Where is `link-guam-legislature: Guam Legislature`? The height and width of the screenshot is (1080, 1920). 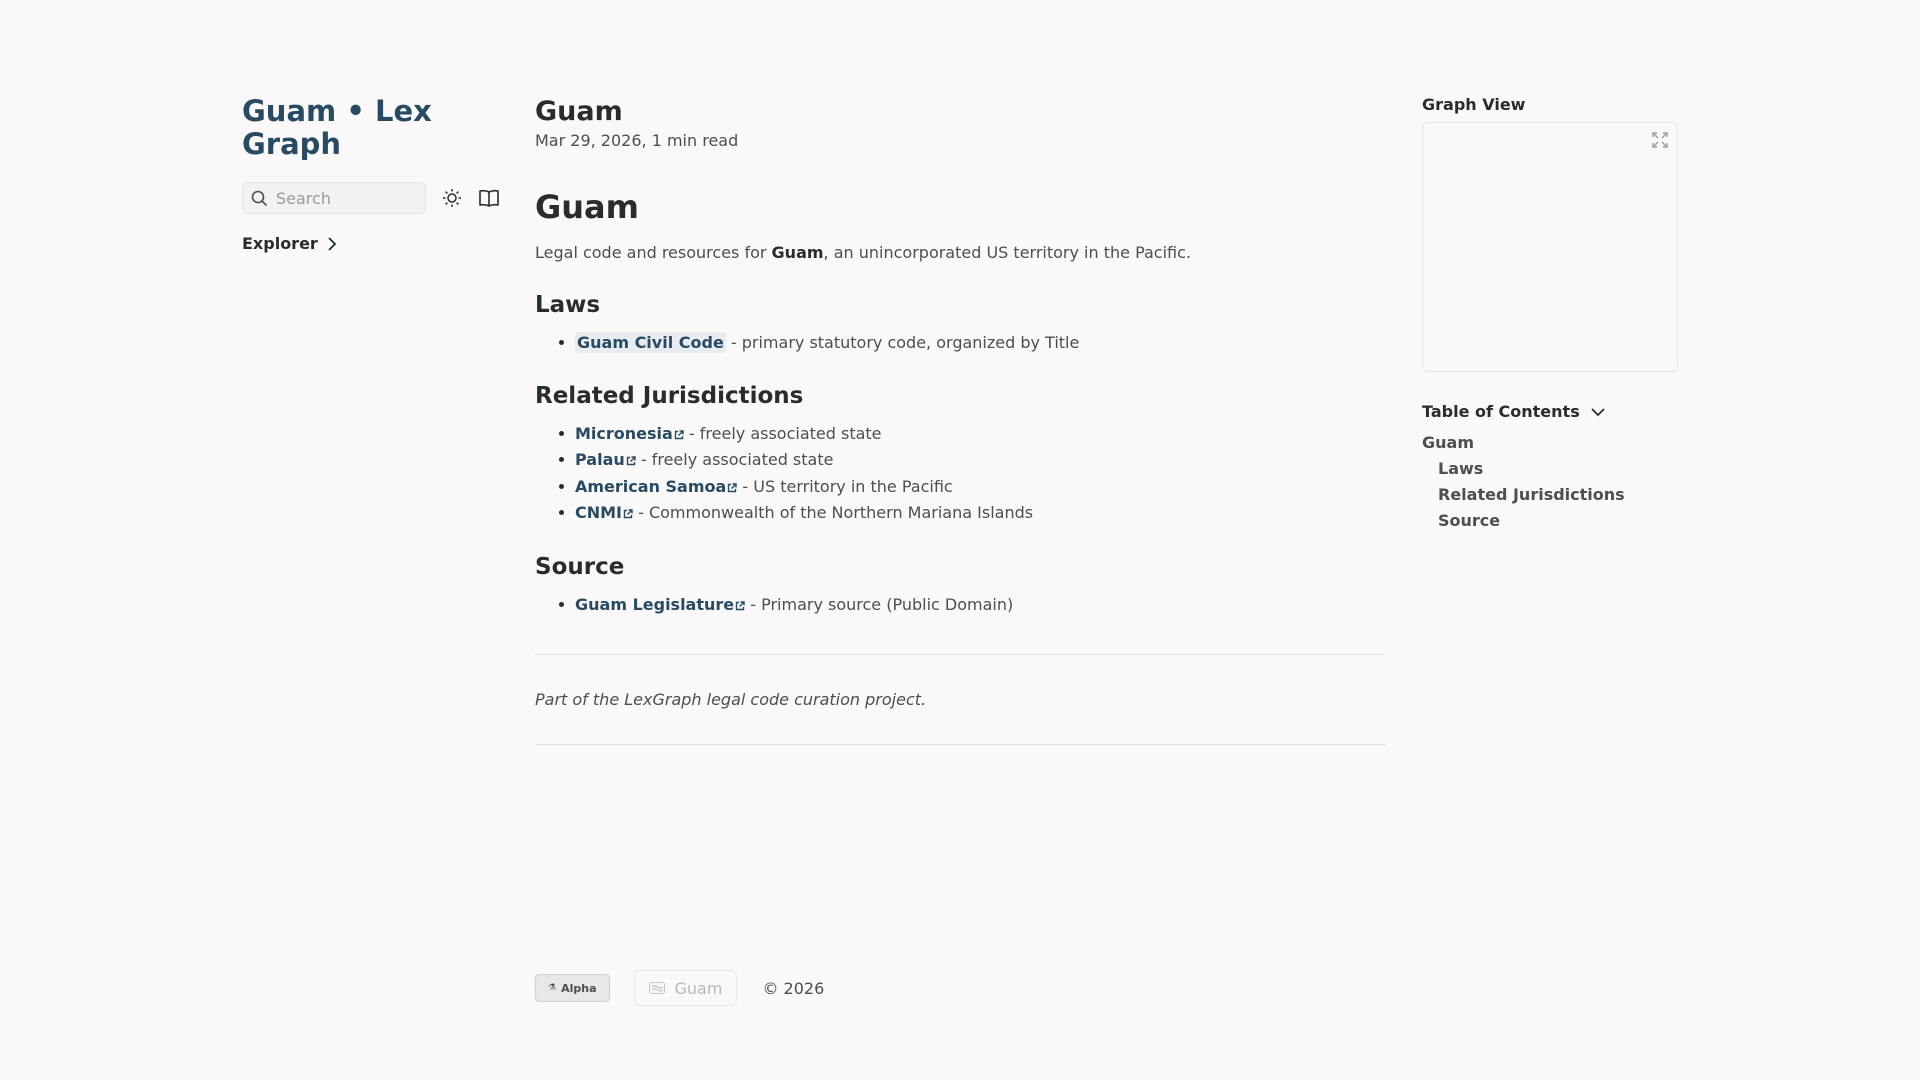
link-guam-legislature: Guam Legislature is located at coordinates (660, 604).